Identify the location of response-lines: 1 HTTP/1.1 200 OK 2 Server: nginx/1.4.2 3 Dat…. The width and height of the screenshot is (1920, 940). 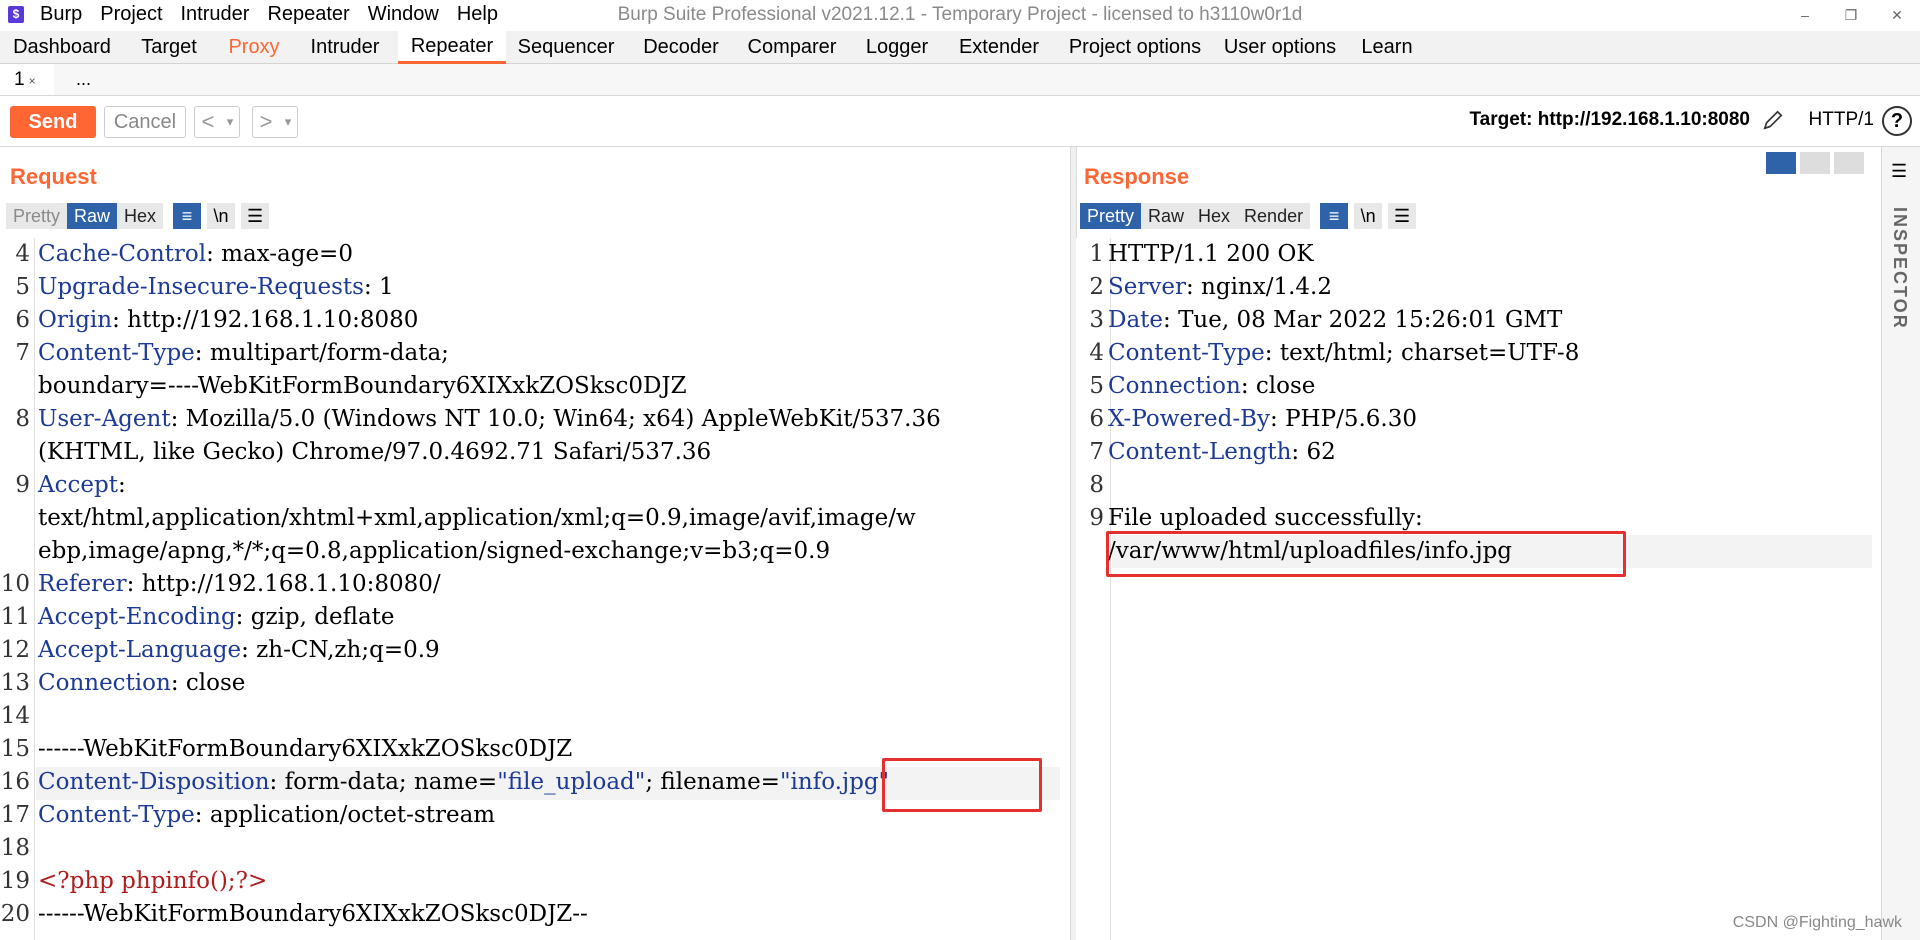
(1479, 403).